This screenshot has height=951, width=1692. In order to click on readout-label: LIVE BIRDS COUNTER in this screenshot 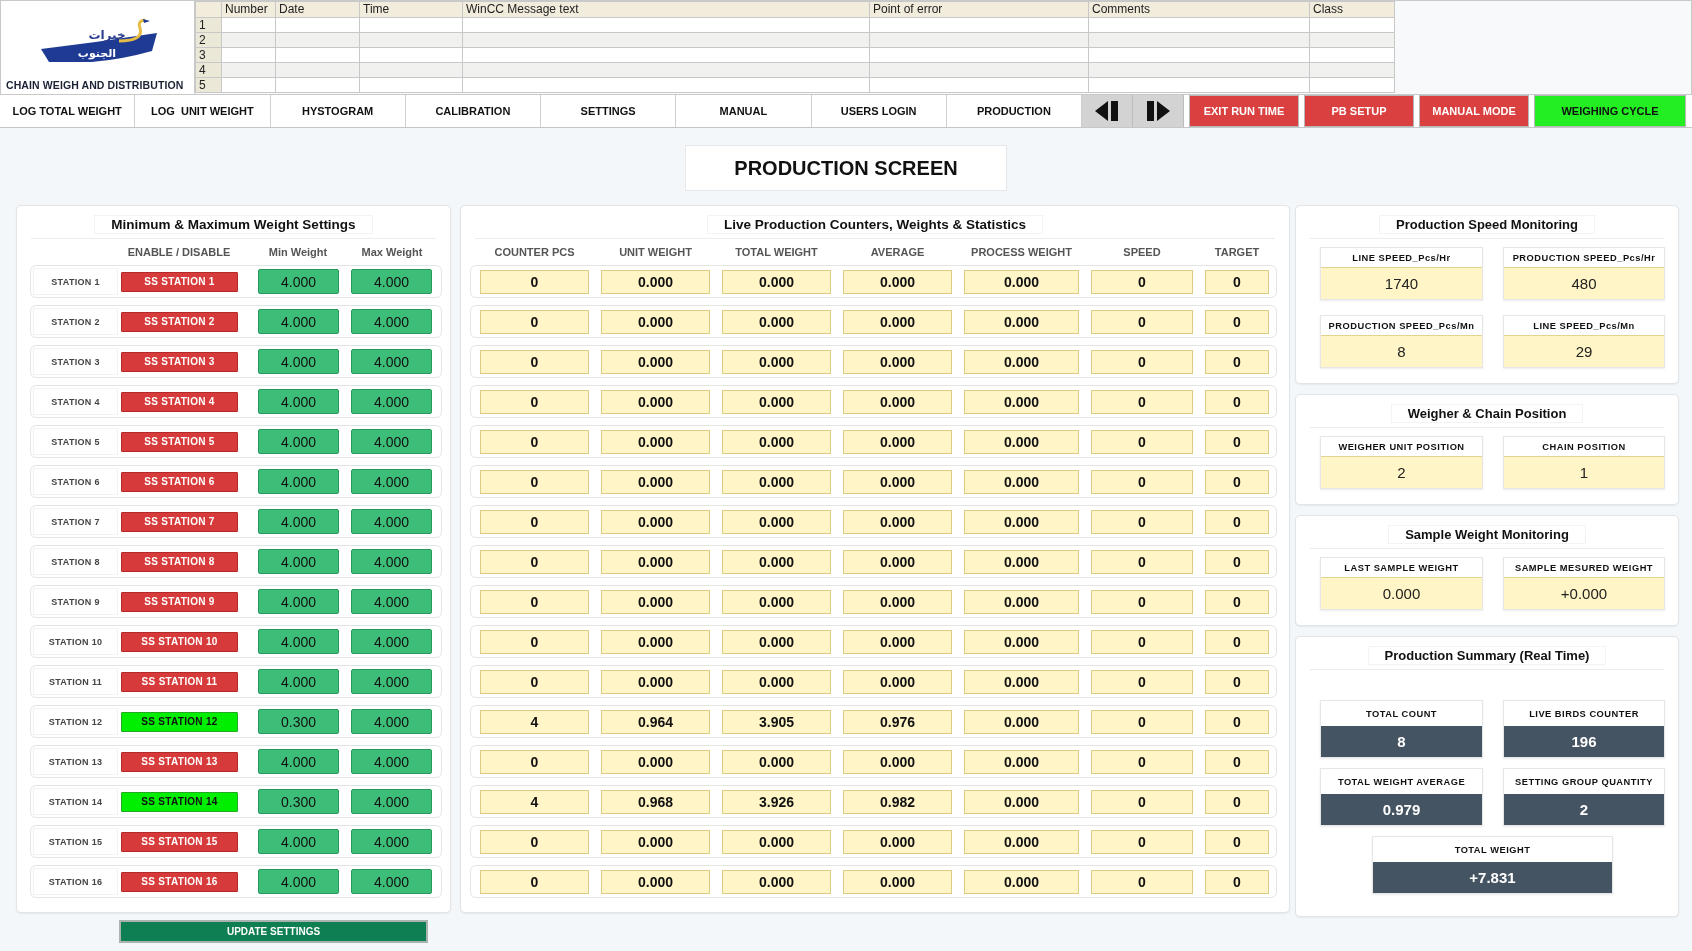, I will do `click(1584, 714)`.